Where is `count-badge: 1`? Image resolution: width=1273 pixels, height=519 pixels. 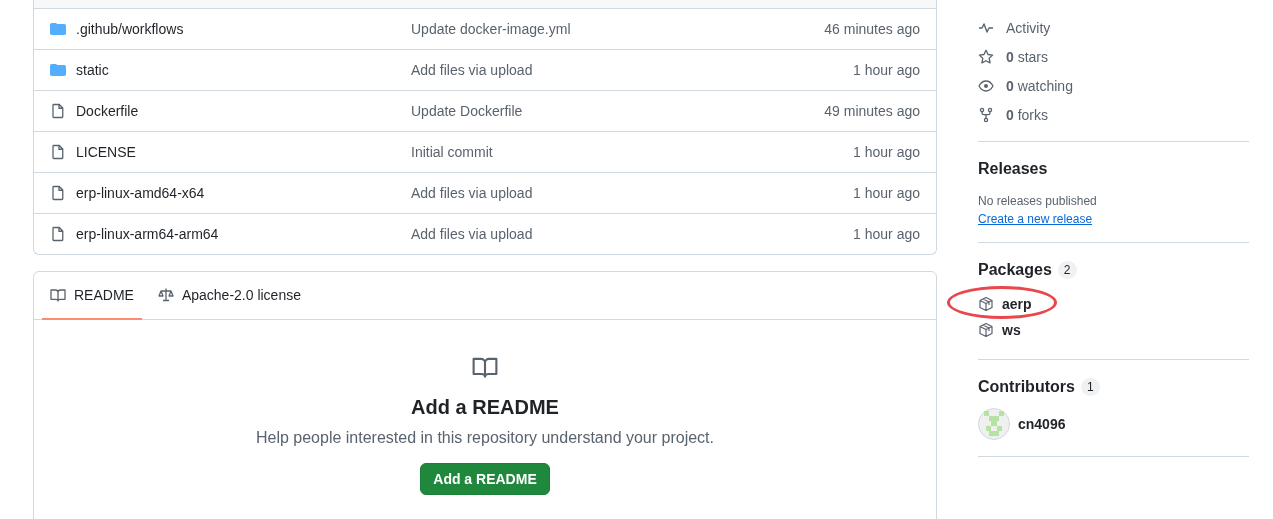
count-badge: 1 is located at coordinates (1090, 387).